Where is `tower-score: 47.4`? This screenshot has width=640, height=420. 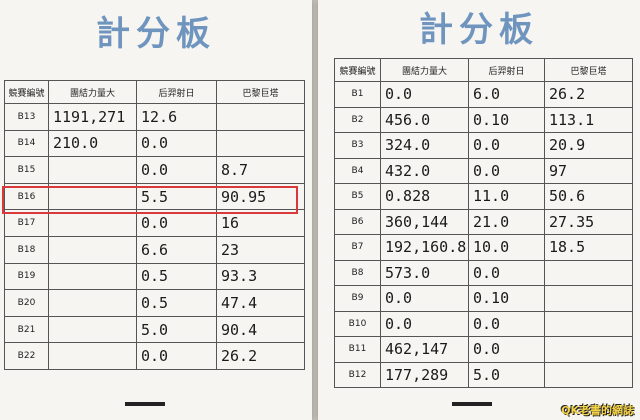
tower-score: 47.4 is located at coordinates (260, 303).